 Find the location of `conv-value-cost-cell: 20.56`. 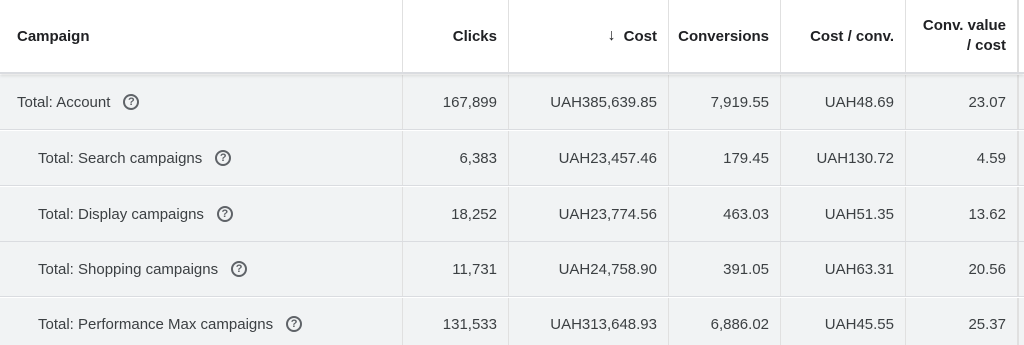

conv-value-cost-cell: 20.56 is located at coordinates (962, 269).